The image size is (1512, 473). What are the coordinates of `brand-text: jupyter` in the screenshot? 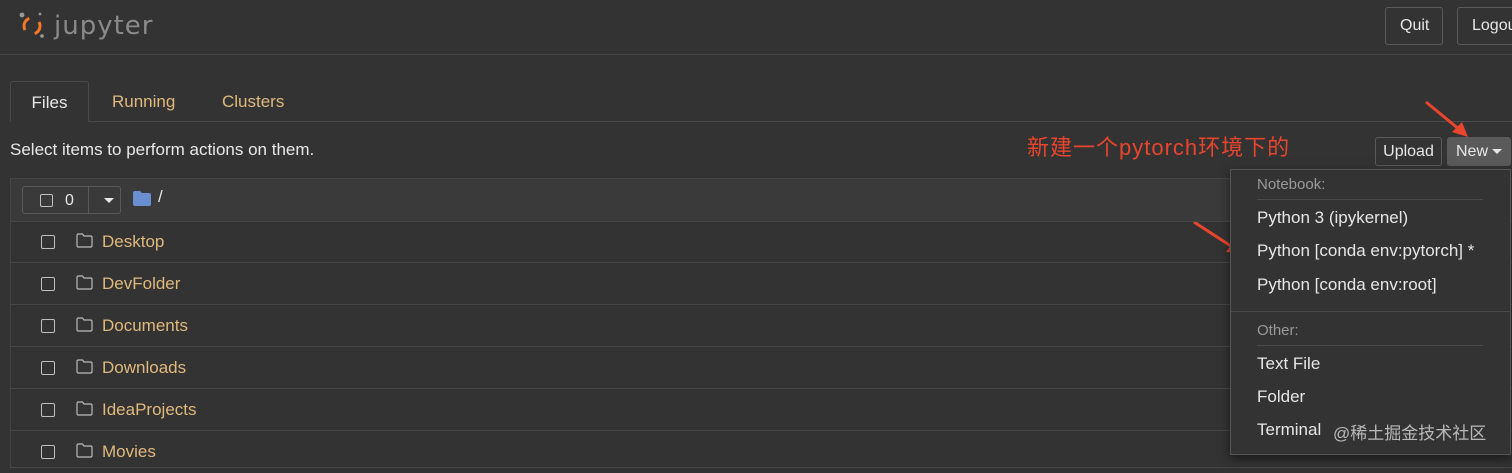 It's located at (104, 26).